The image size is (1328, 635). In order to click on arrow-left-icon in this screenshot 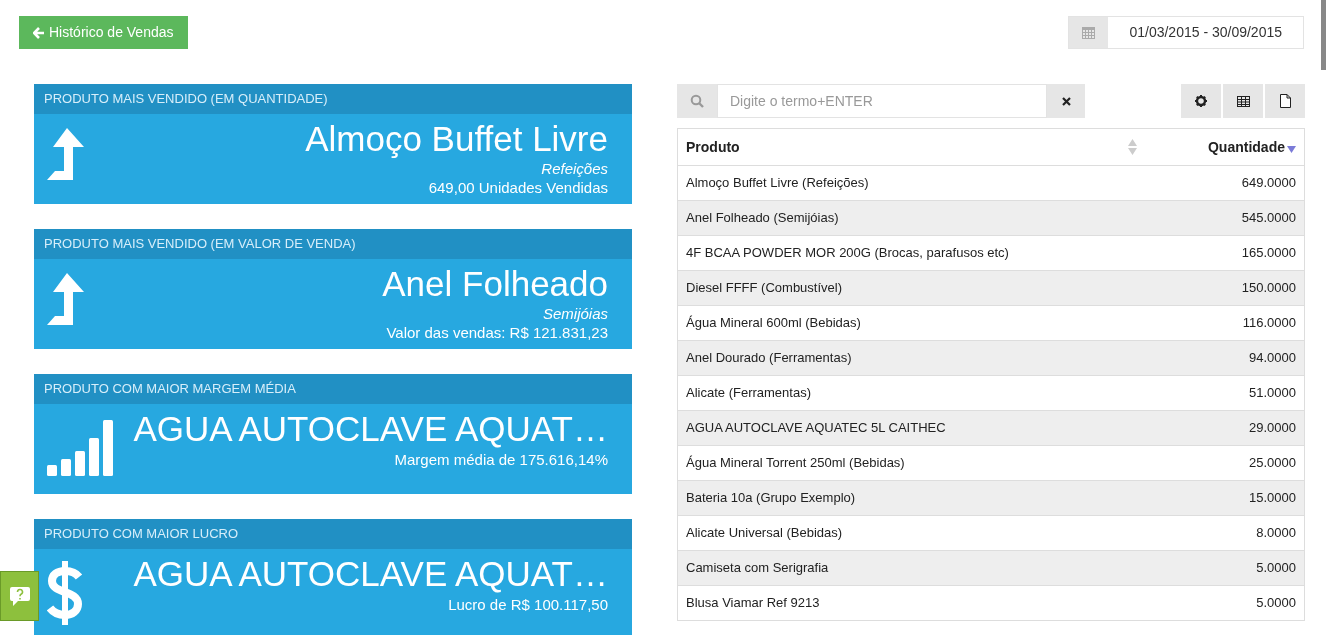, I will do `click(39, 32)`.